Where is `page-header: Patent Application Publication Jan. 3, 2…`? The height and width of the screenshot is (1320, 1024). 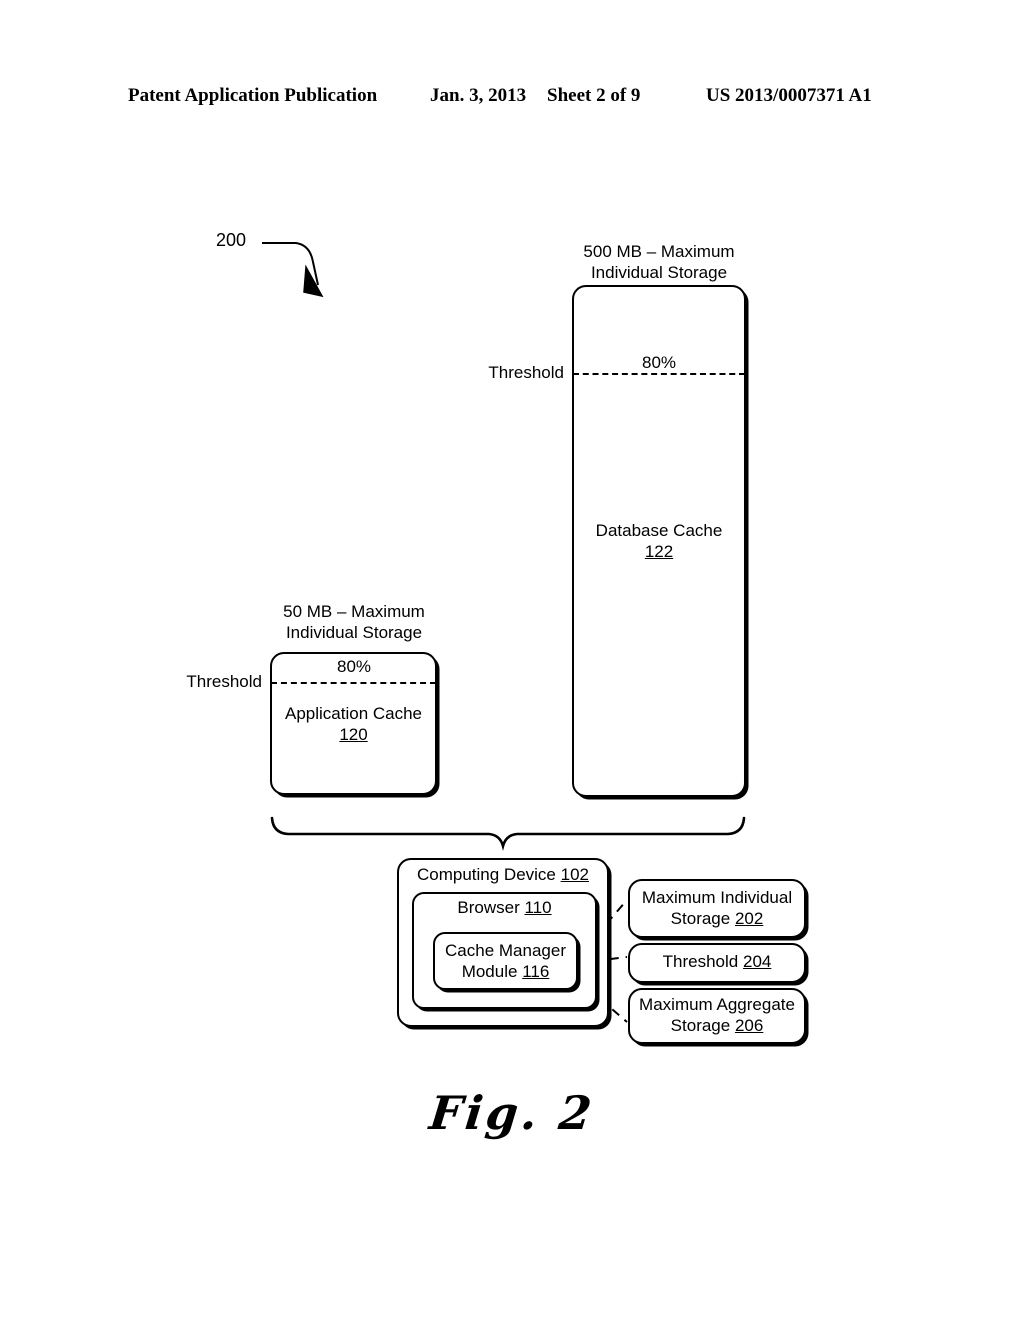 page-header: Patent Application Publication Jan. 3, 2… is located at coordinates (512, 100).